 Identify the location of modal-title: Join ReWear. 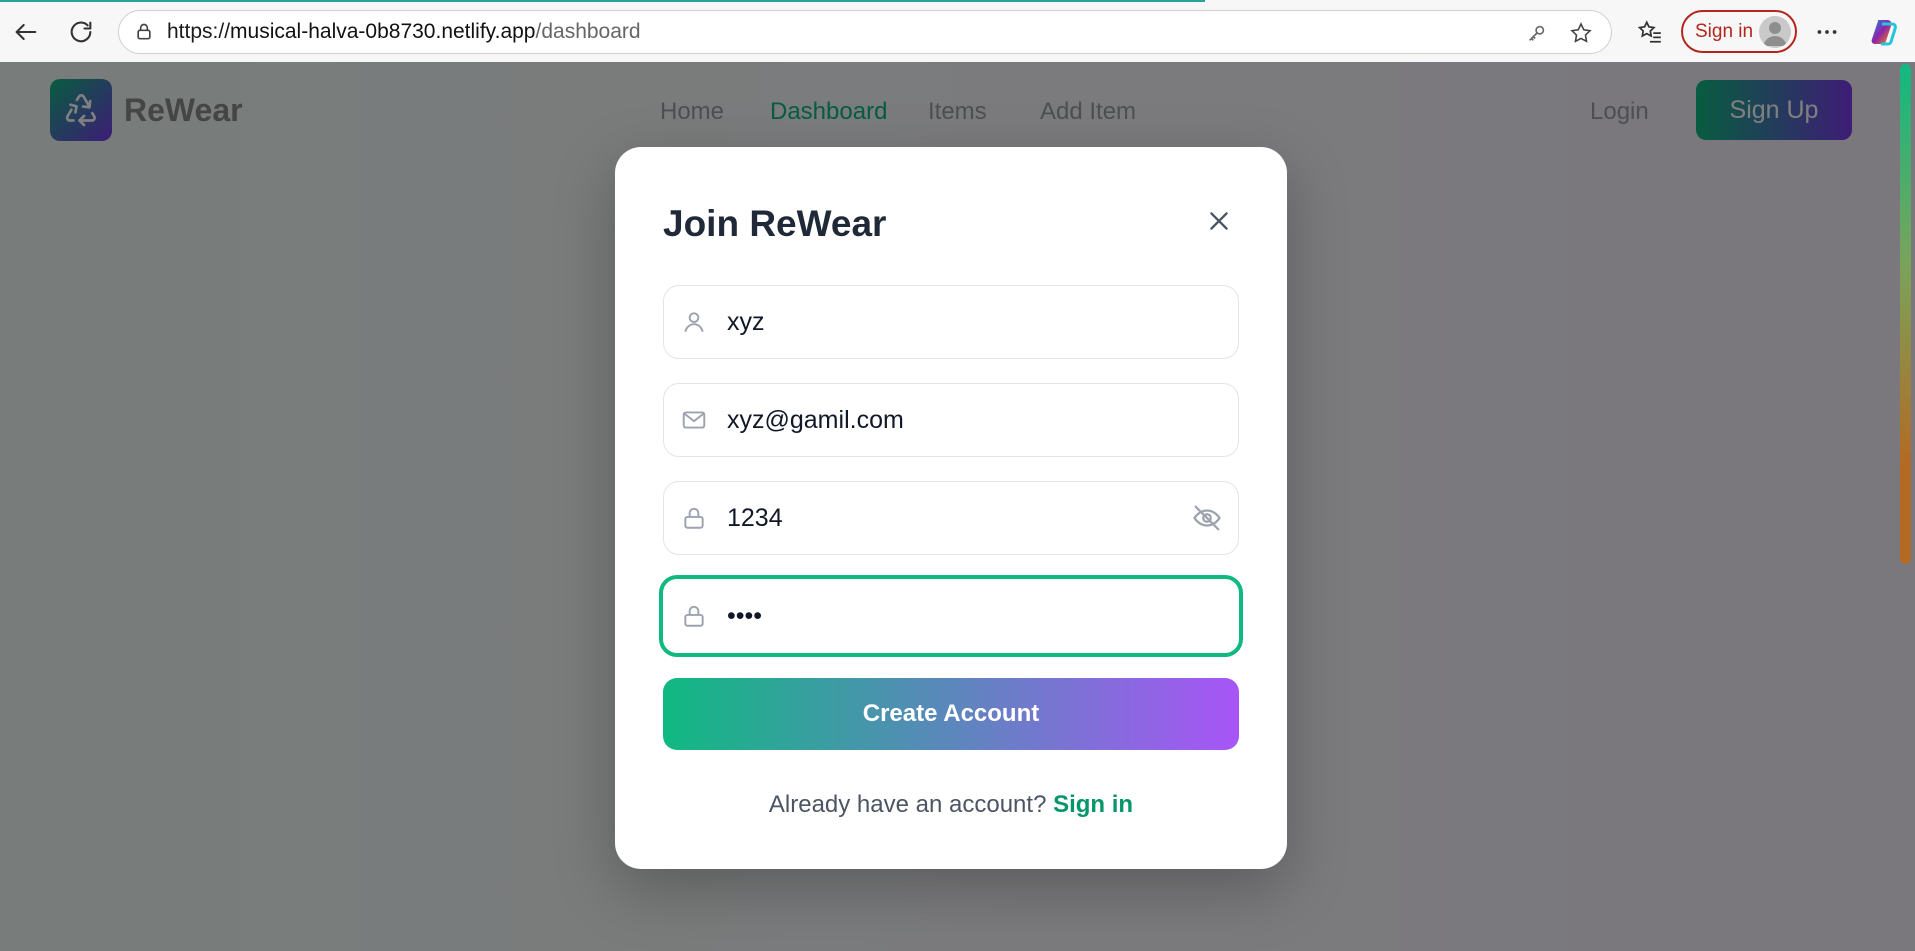
(775, 223).